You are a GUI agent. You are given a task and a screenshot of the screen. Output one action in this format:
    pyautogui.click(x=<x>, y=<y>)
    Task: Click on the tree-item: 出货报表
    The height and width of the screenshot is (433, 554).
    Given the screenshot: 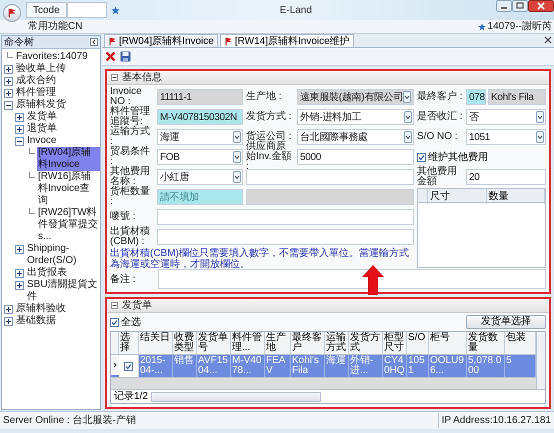 What is the action you would take?
    pyautogui.click(x=47, y=273)
    